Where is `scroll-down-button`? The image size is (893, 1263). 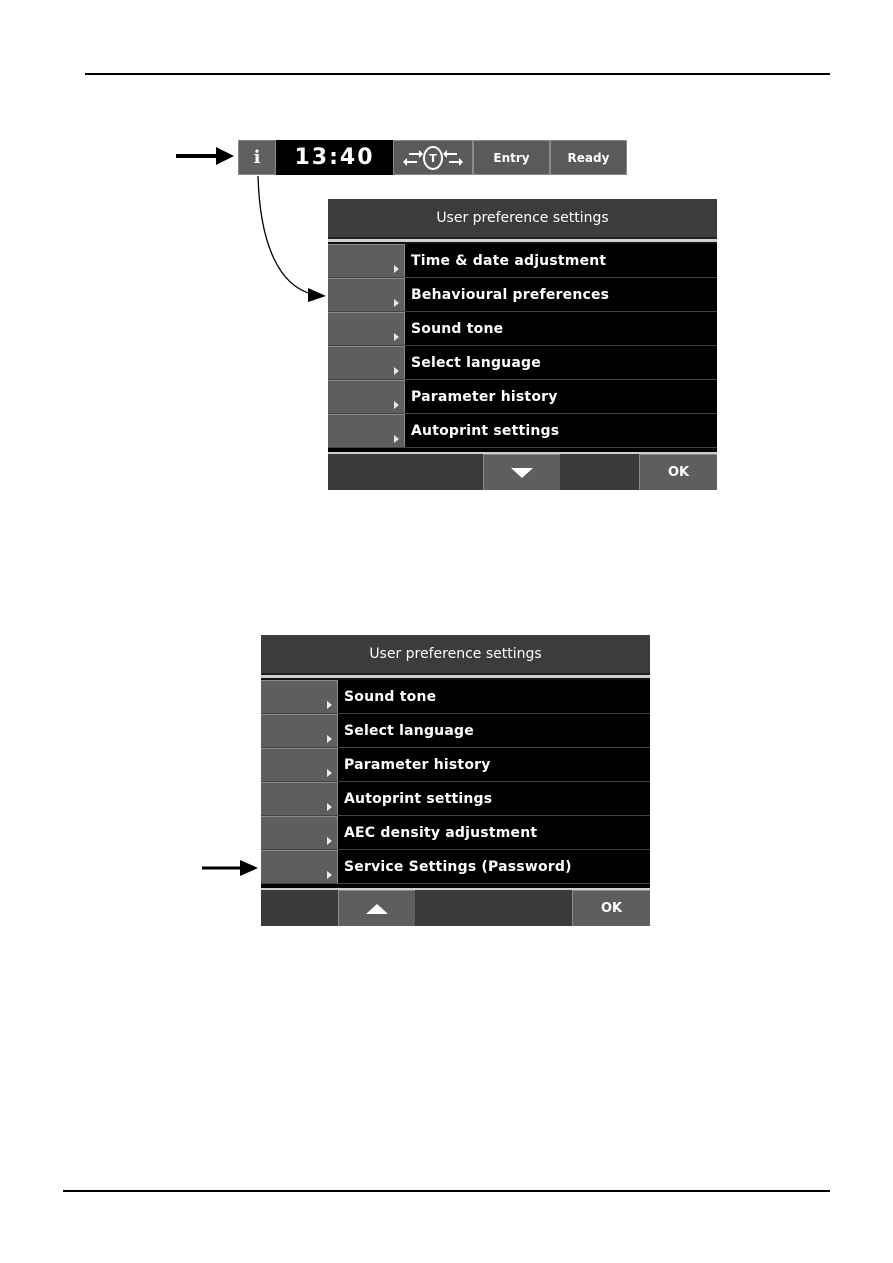 scroll-down-button is located at coordinates (521, 472).